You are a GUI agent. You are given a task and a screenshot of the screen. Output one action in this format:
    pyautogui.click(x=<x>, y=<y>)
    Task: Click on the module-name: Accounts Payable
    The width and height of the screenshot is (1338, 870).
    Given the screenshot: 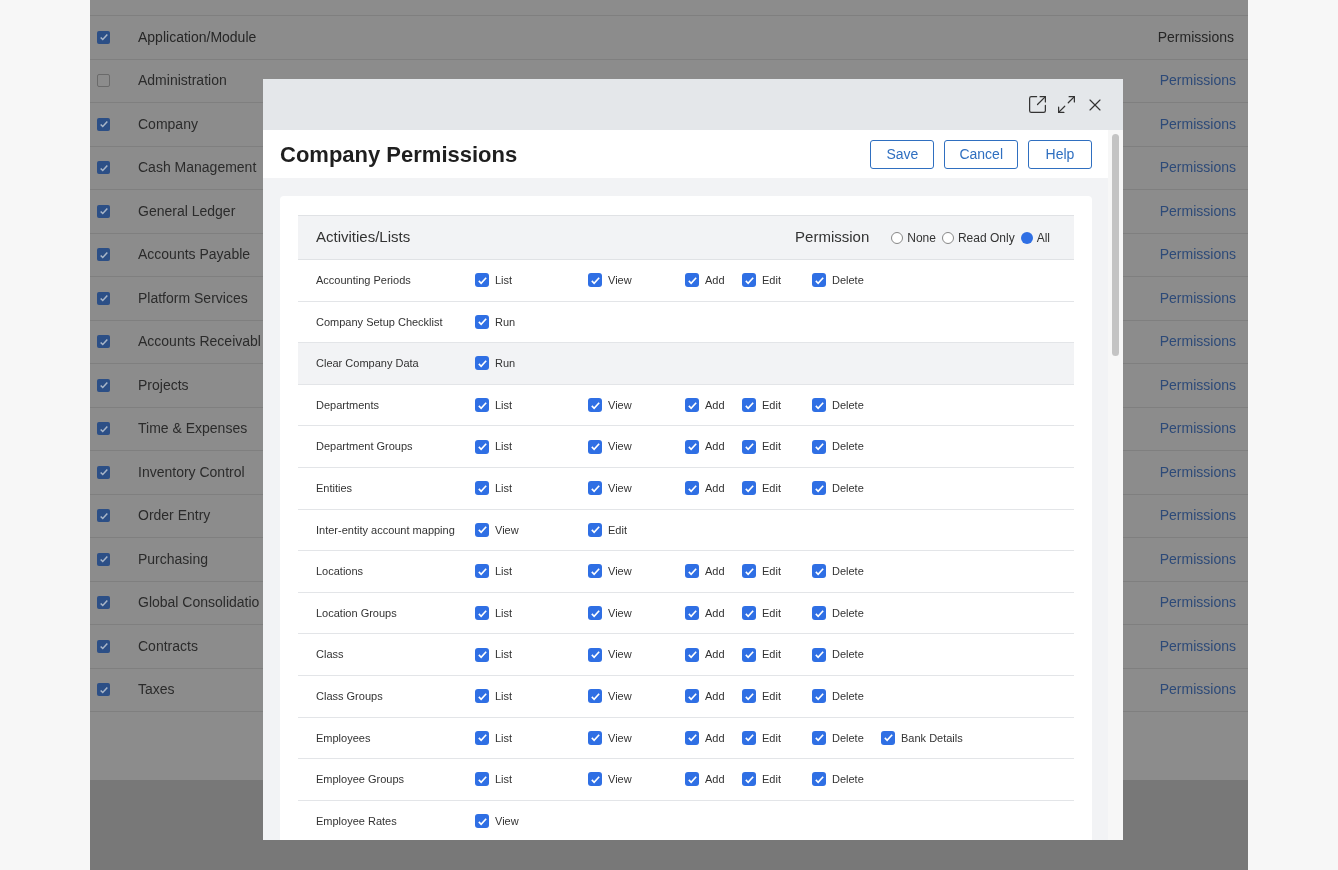 What is the action you would take?
    pyautogui.click(x=194, y=255)
    